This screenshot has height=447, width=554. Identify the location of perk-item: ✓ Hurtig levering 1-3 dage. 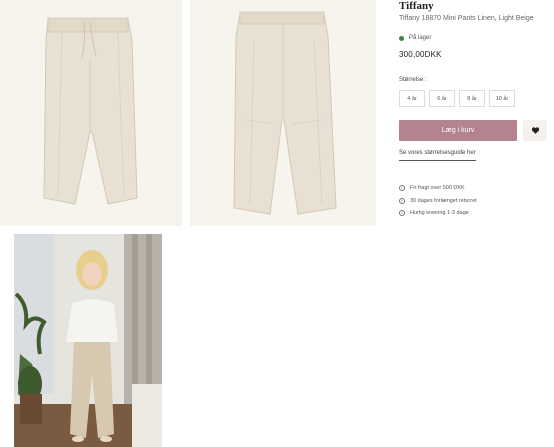
(476, 213).